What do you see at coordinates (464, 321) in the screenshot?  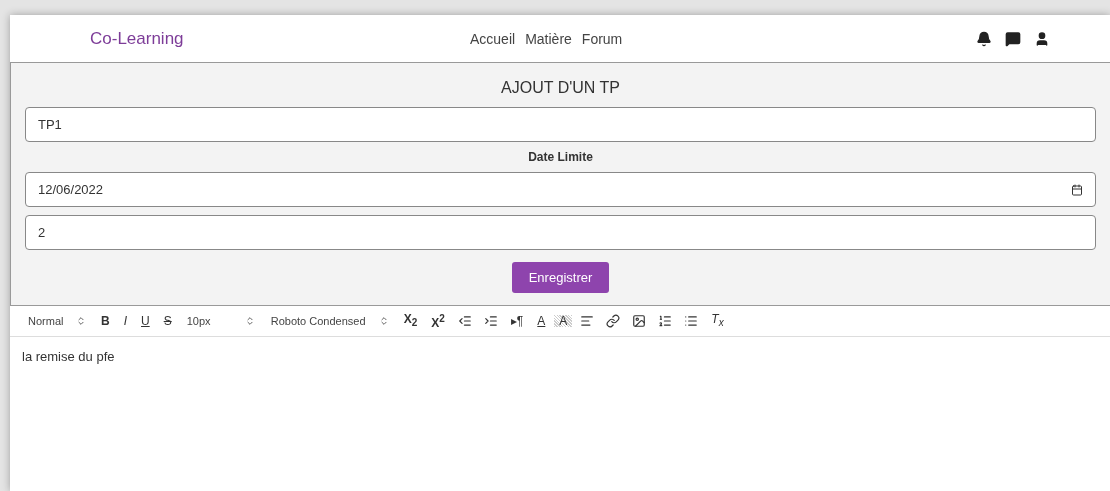 I see `outdent-icon` at bounding box center [464, 321].